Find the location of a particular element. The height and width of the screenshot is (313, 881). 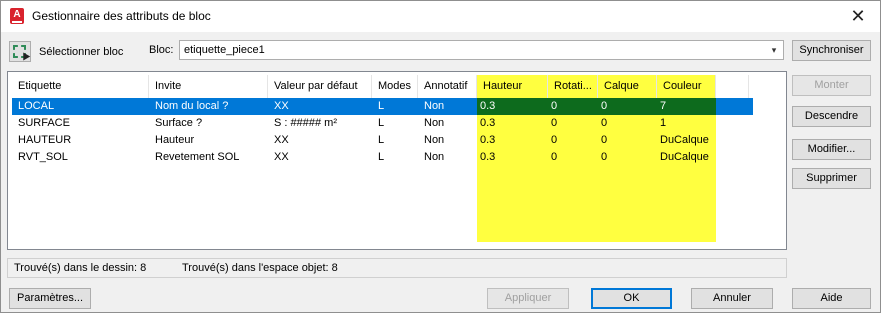

table-row: LOCAL Nom du local ? XX L Non 0.3 0 0 7 is located at coordinates (382, 106).